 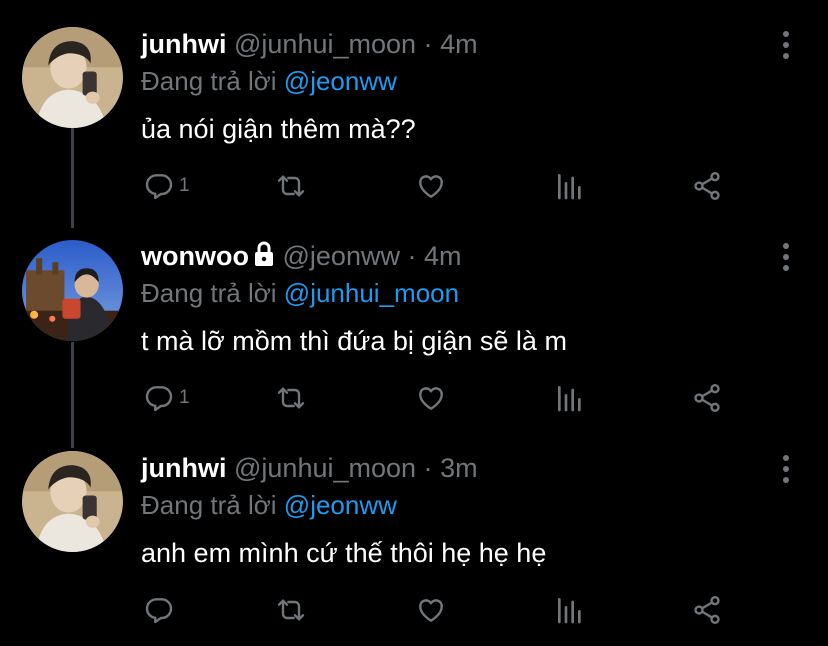 What do you see at coordinates (371, 293) in the screenshot?
I see `reply-mention-link: @junhui_moon` at bounding box center [371, 293].